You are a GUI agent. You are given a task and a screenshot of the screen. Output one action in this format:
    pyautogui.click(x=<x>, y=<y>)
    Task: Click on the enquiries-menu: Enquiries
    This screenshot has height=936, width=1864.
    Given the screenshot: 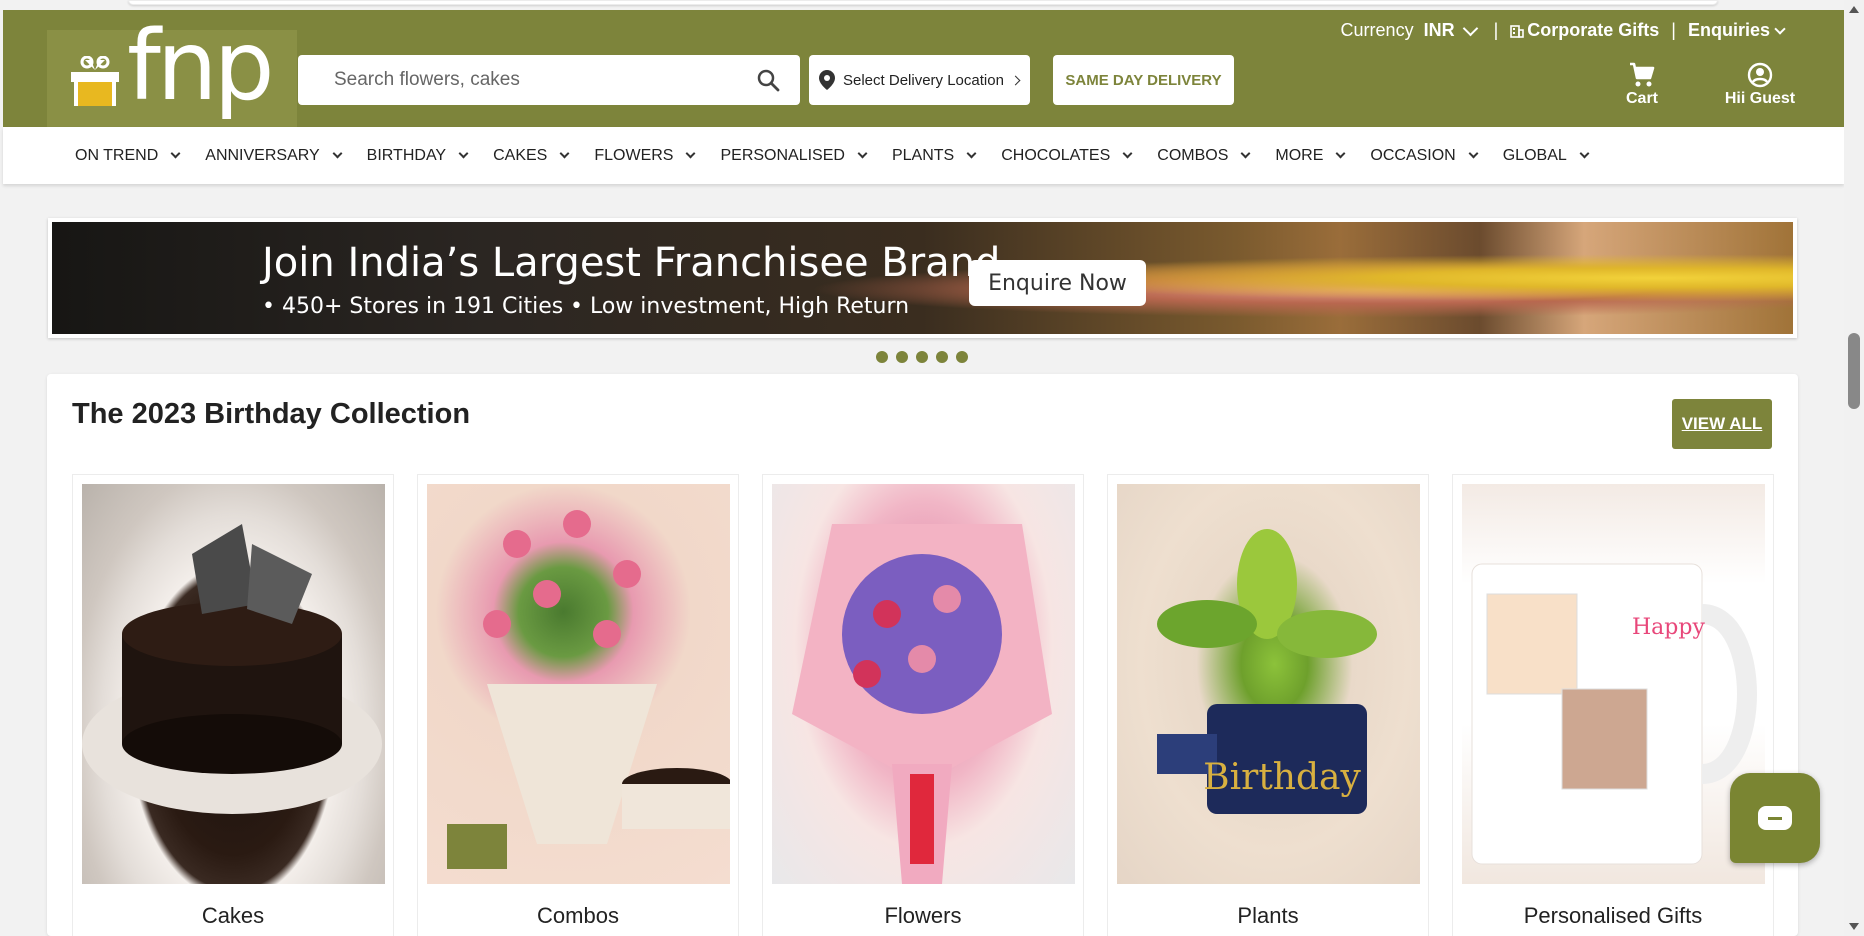 What is the action you would take?
    pyautogui.click(x=1729, y=30)
    